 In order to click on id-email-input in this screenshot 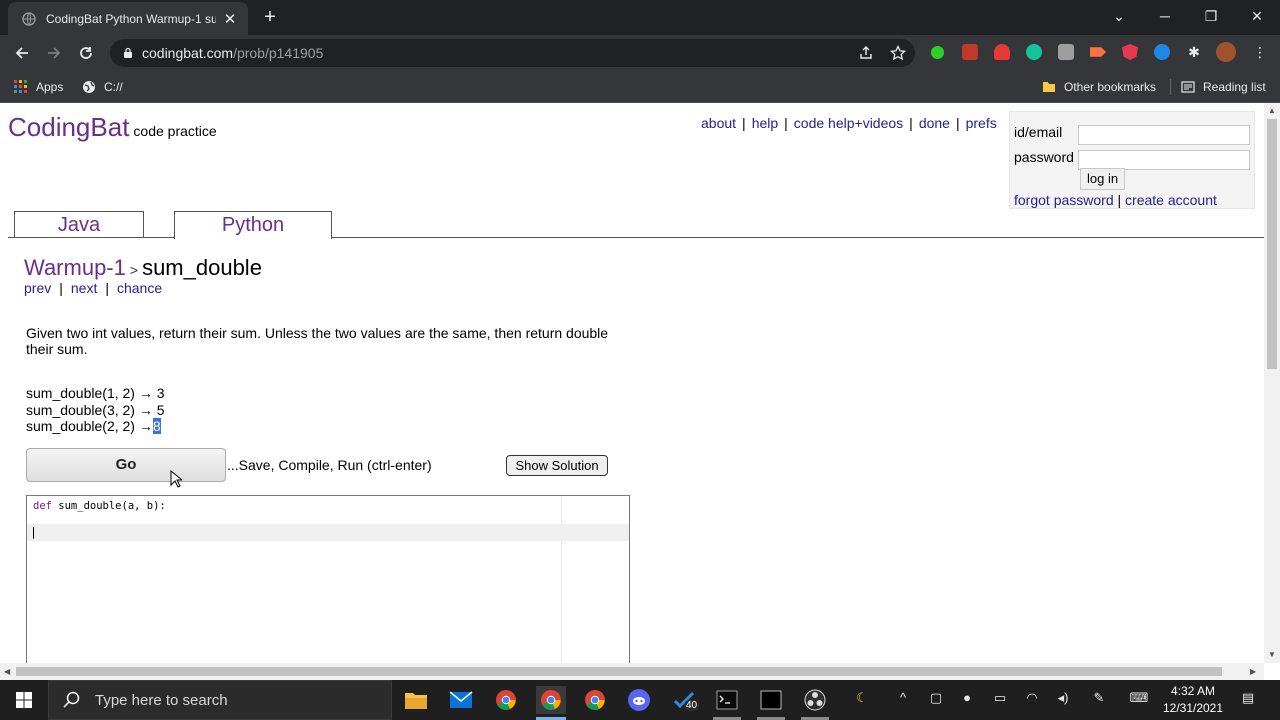, I will do `click(1164, 135)`.